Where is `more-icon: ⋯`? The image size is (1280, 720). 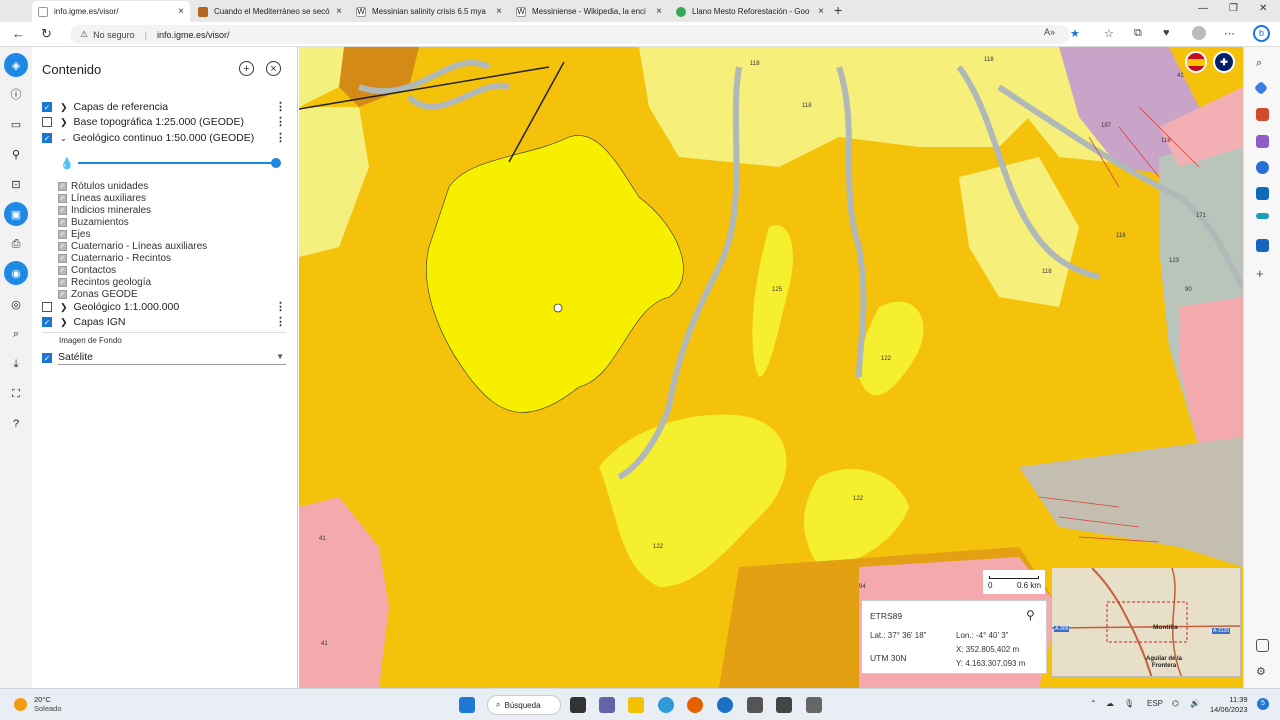 more-icon: ⋯ is located at coordinates (1229, 33).